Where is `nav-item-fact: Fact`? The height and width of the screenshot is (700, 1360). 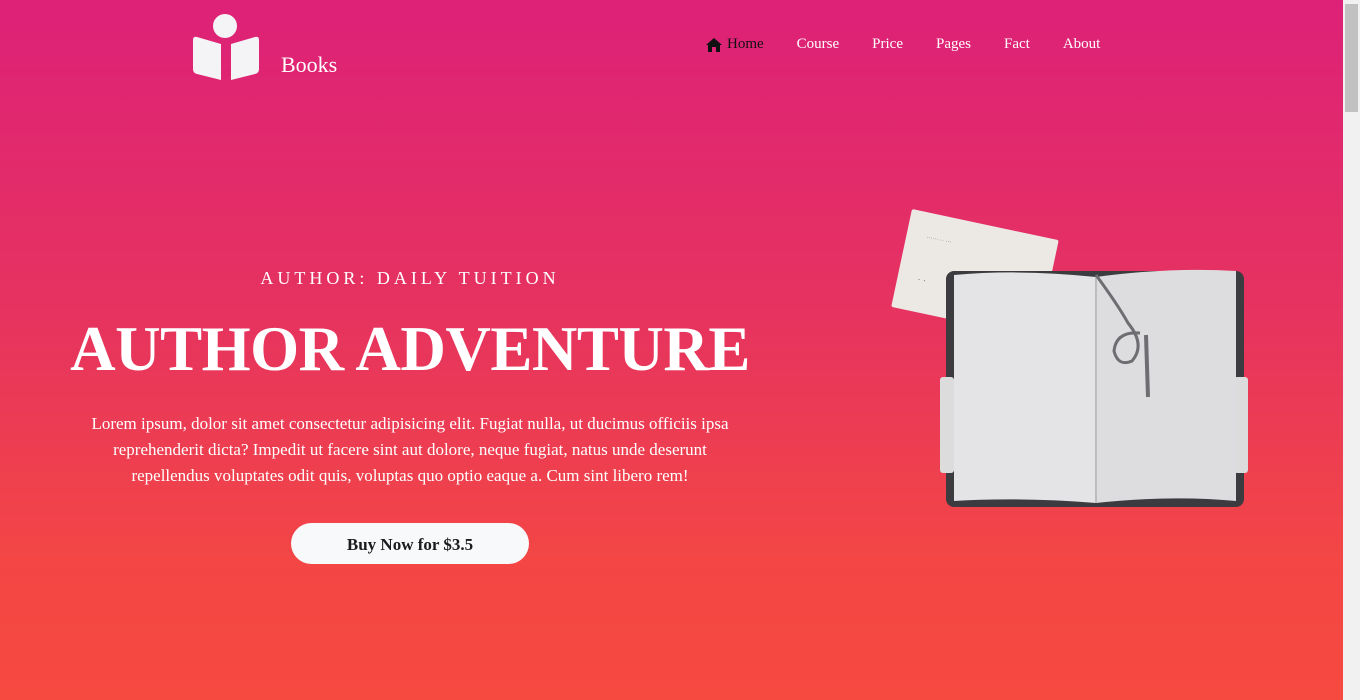 nav-item-fact: Fact is located at coordinates (1017, 44).